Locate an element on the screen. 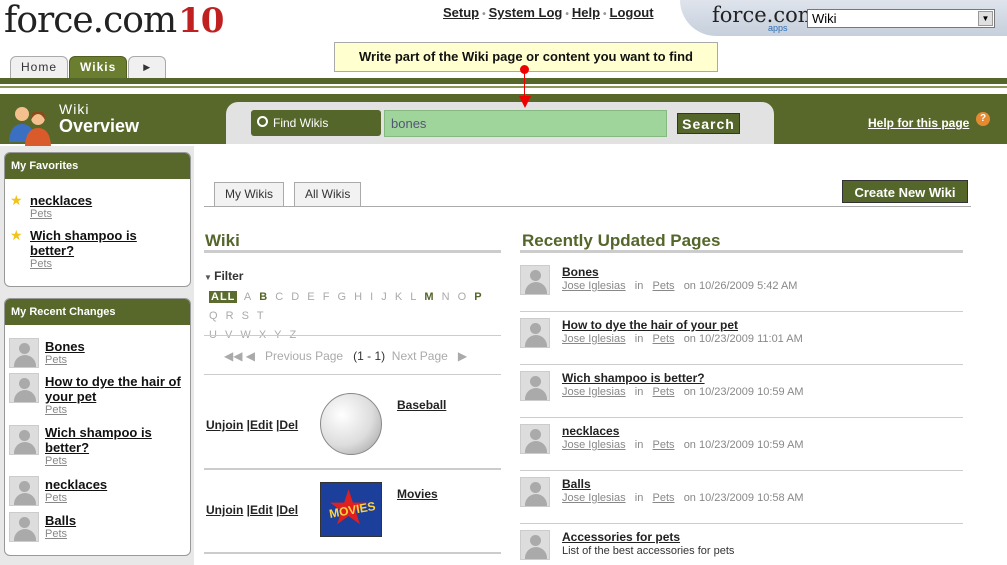 The width and height of the screenshot is (1007, 565). movies-image: ★ MOVIES is located at coordinates (351, 509).